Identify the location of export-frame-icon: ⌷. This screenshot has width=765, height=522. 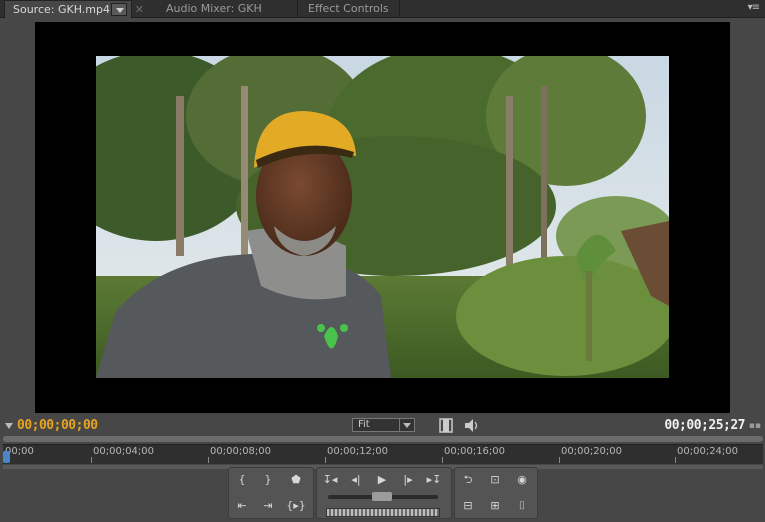
(522, 506).